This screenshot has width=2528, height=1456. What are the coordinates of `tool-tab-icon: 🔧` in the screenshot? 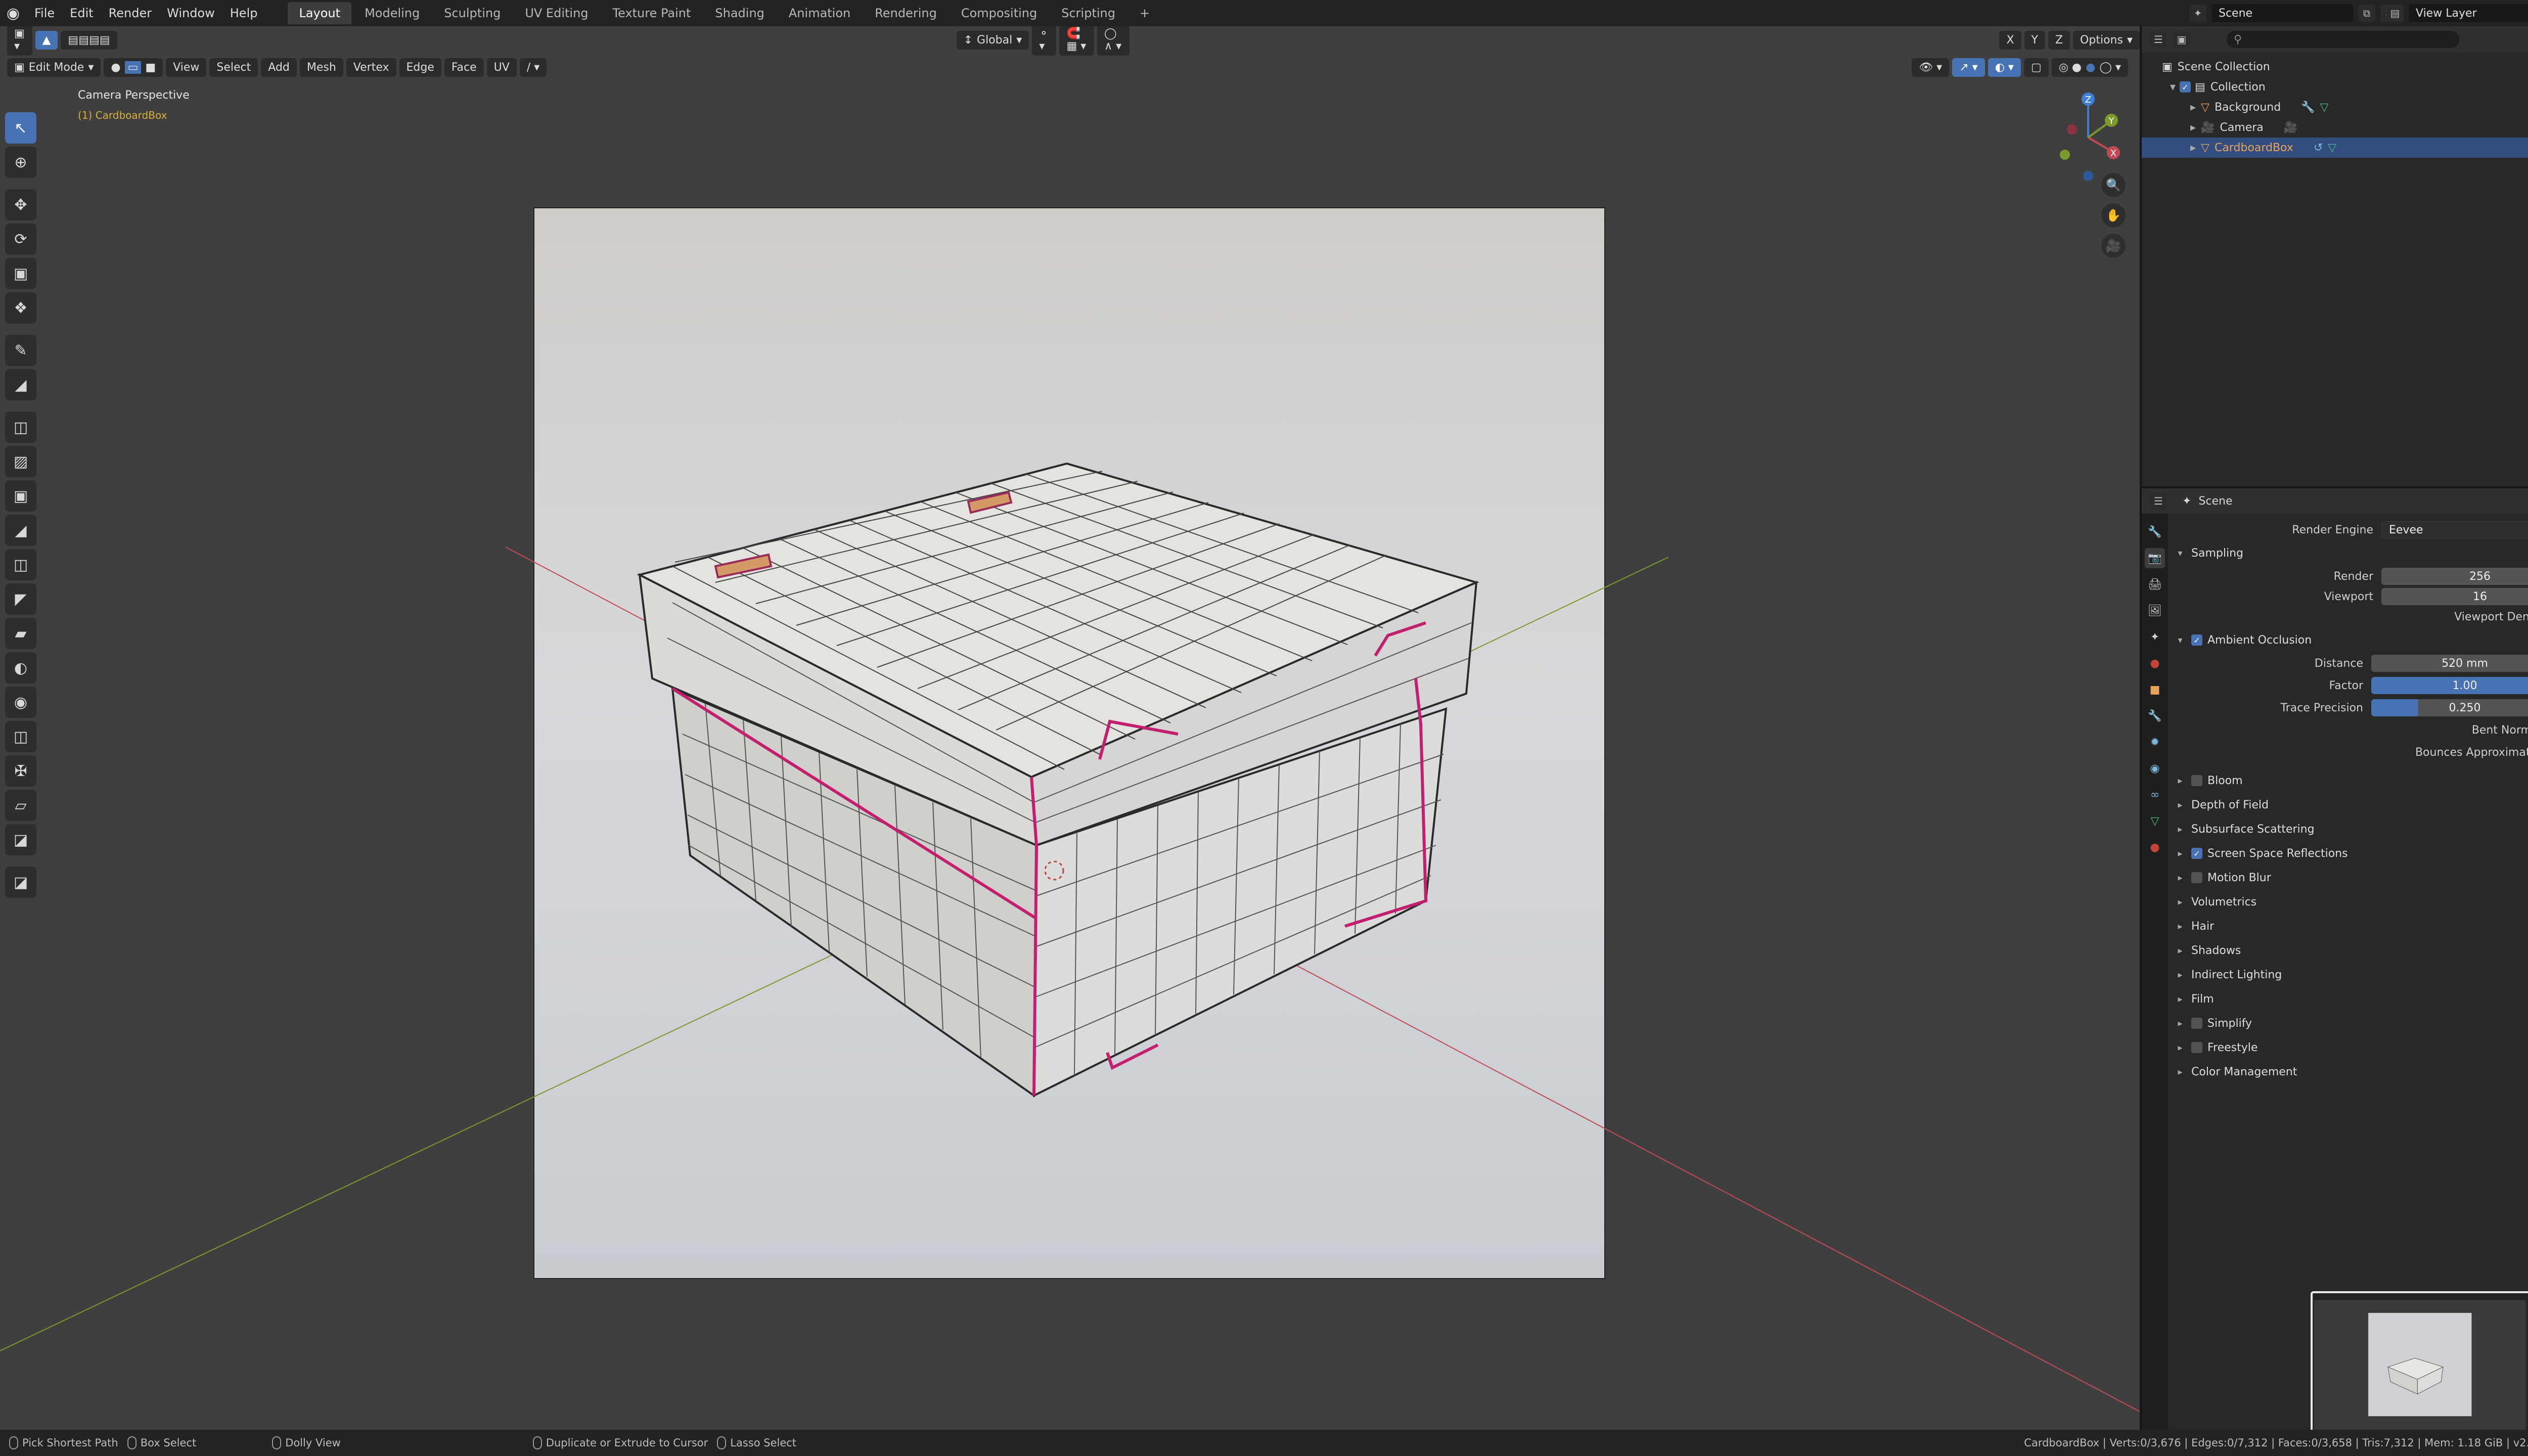 It's located at (2155, 532).